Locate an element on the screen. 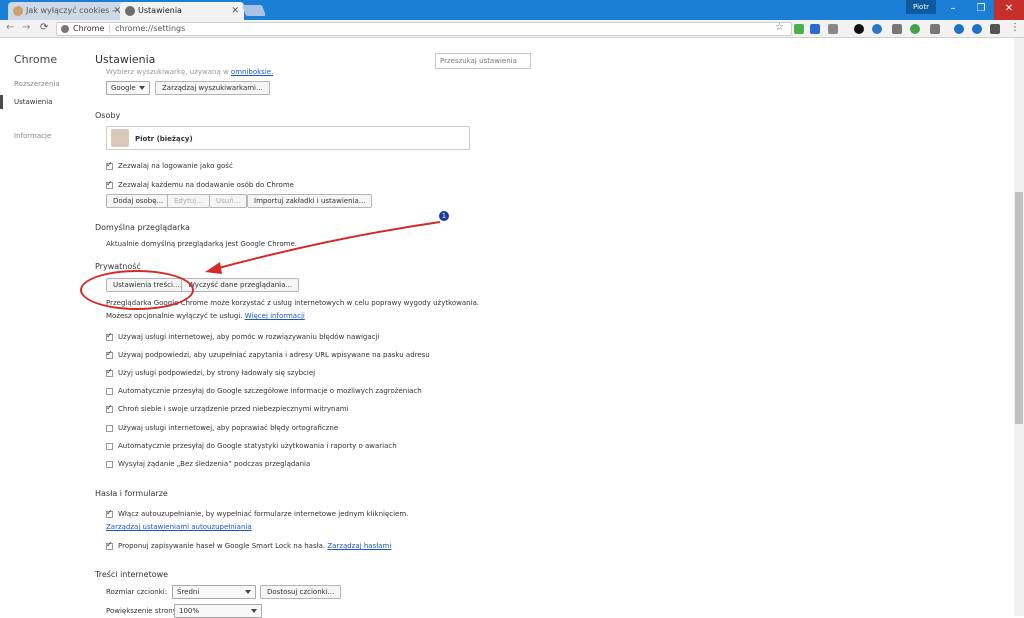 The width and height of the screenshot is (1024, 618). autofill-checkbox is located at coordinates (109, 513).